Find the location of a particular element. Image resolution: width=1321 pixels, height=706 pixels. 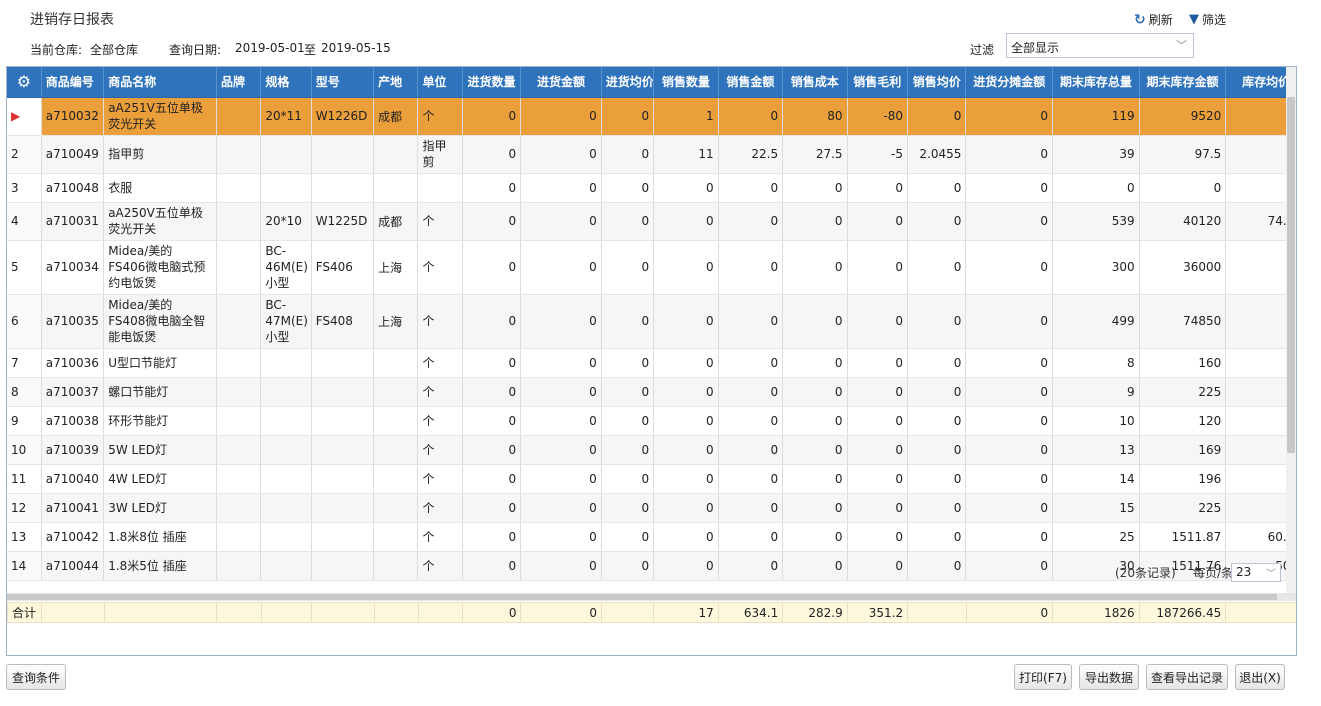

vertical-scroll-thumb is located at coordinates (1291, 275).